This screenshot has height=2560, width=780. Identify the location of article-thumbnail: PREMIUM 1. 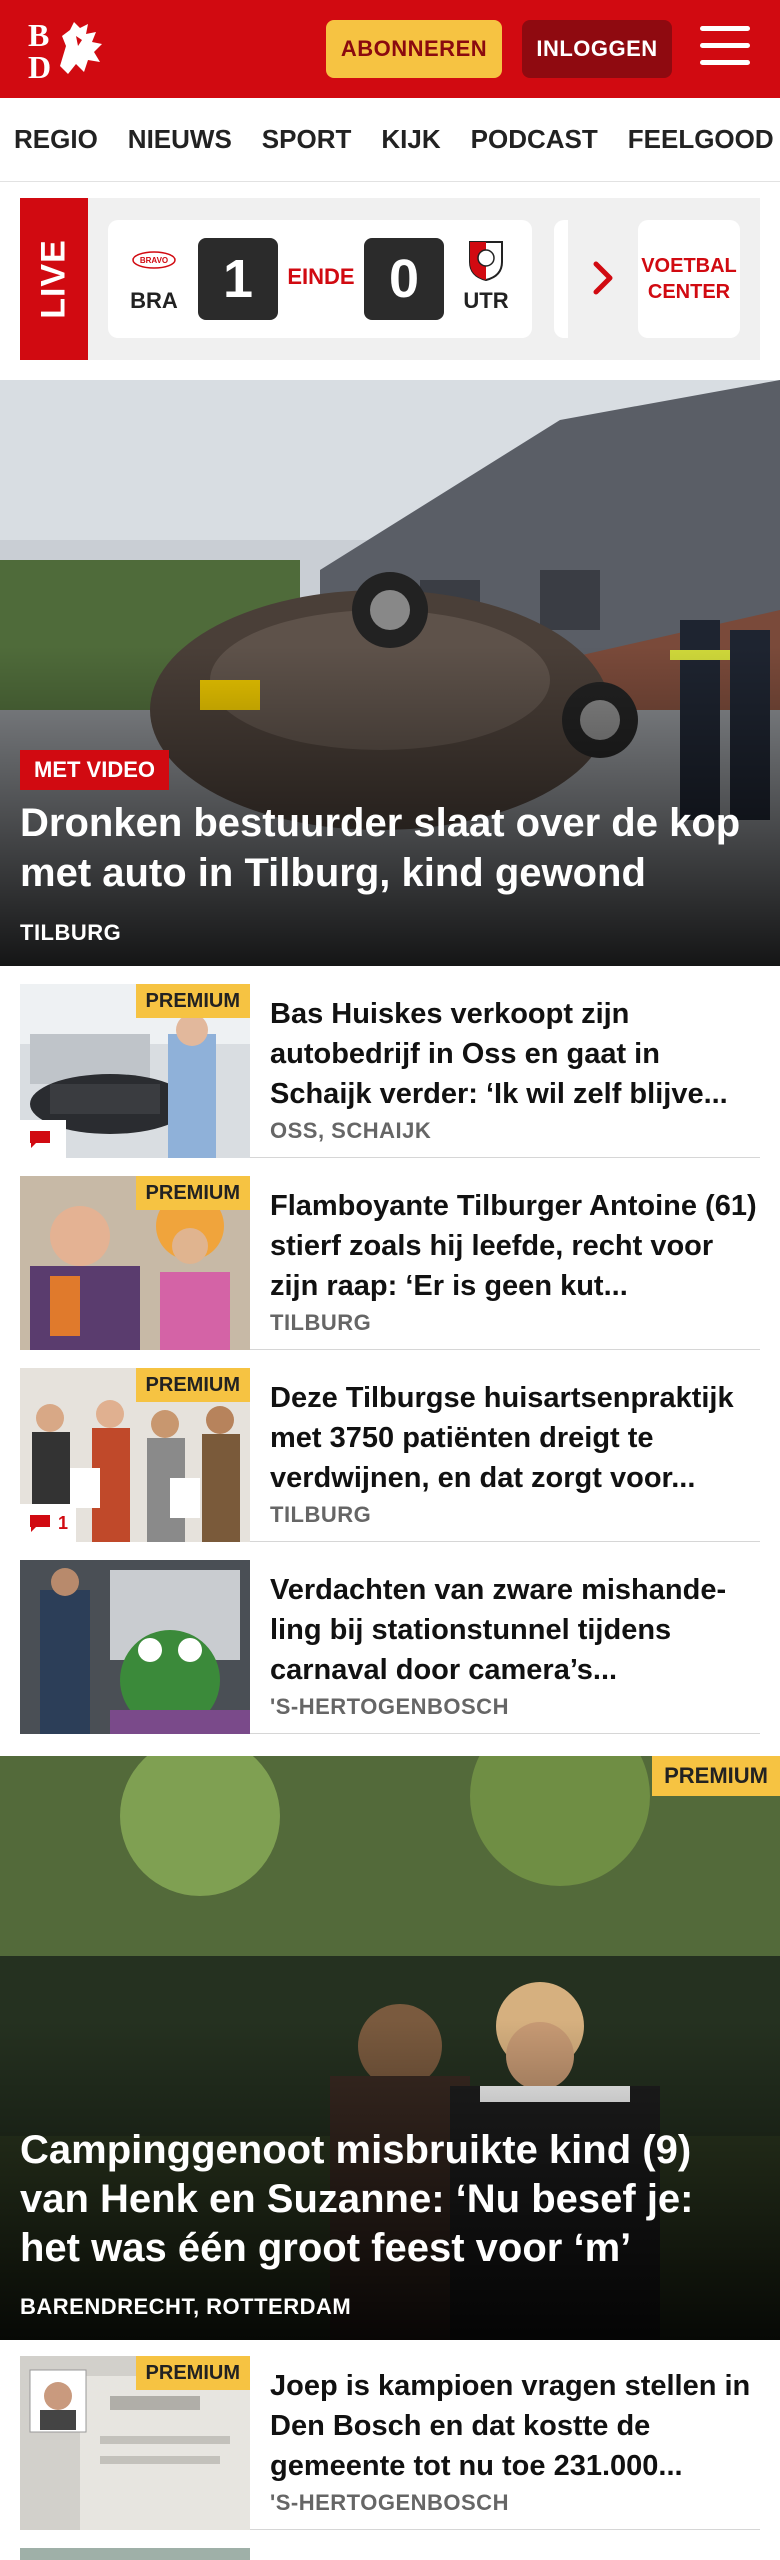
(135, 1455).